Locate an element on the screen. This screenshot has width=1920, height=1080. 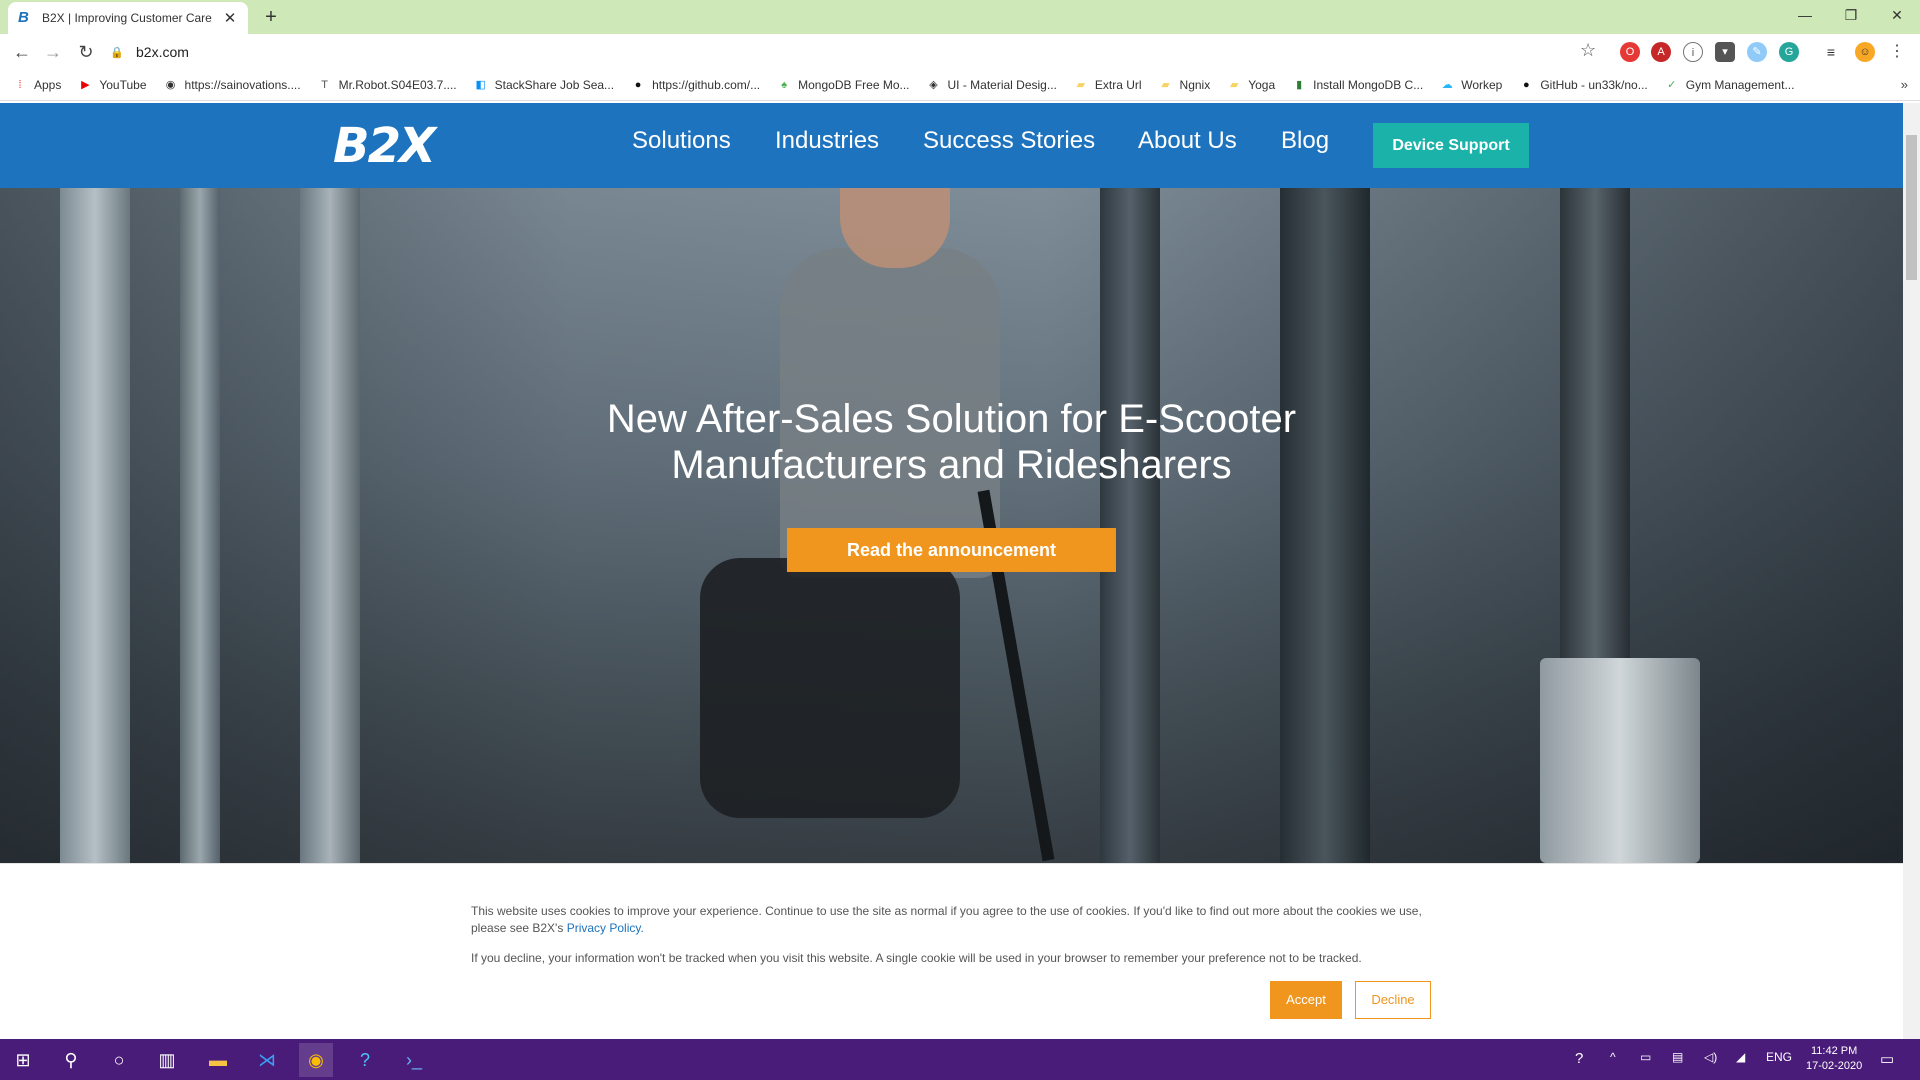
bookmark-label: Workep is located at coordinates (1482, 85).